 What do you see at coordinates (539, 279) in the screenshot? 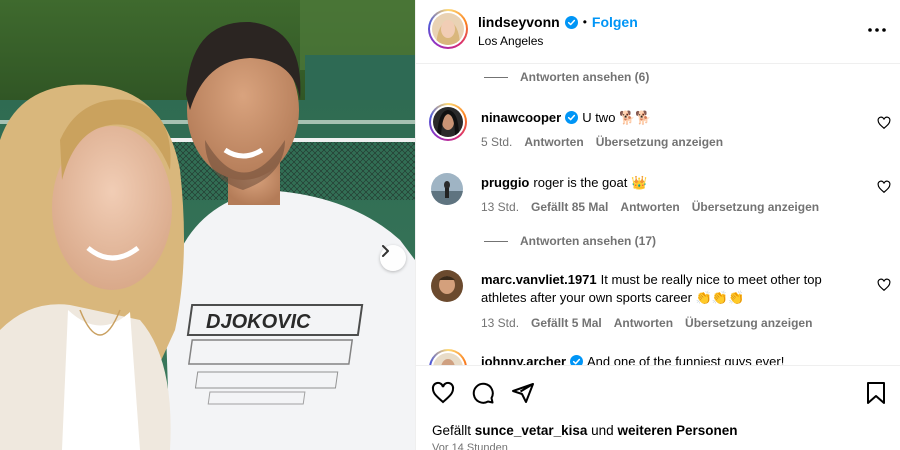
I see `comment-username: marc.vanvliet.1971` at bounding box center [539, 279].